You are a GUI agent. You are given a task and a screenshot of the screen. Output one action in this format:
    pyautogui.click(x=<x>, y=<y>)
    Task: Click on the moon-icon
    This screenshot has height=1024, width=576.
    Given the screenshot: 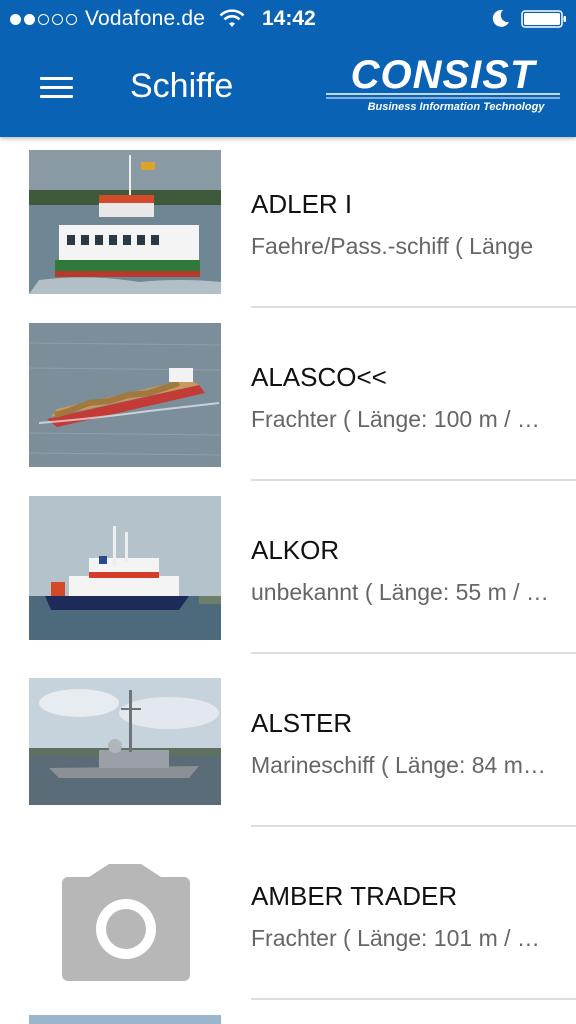 What is the action you would take?
    pyautogui.click(x=500, y=18)
    